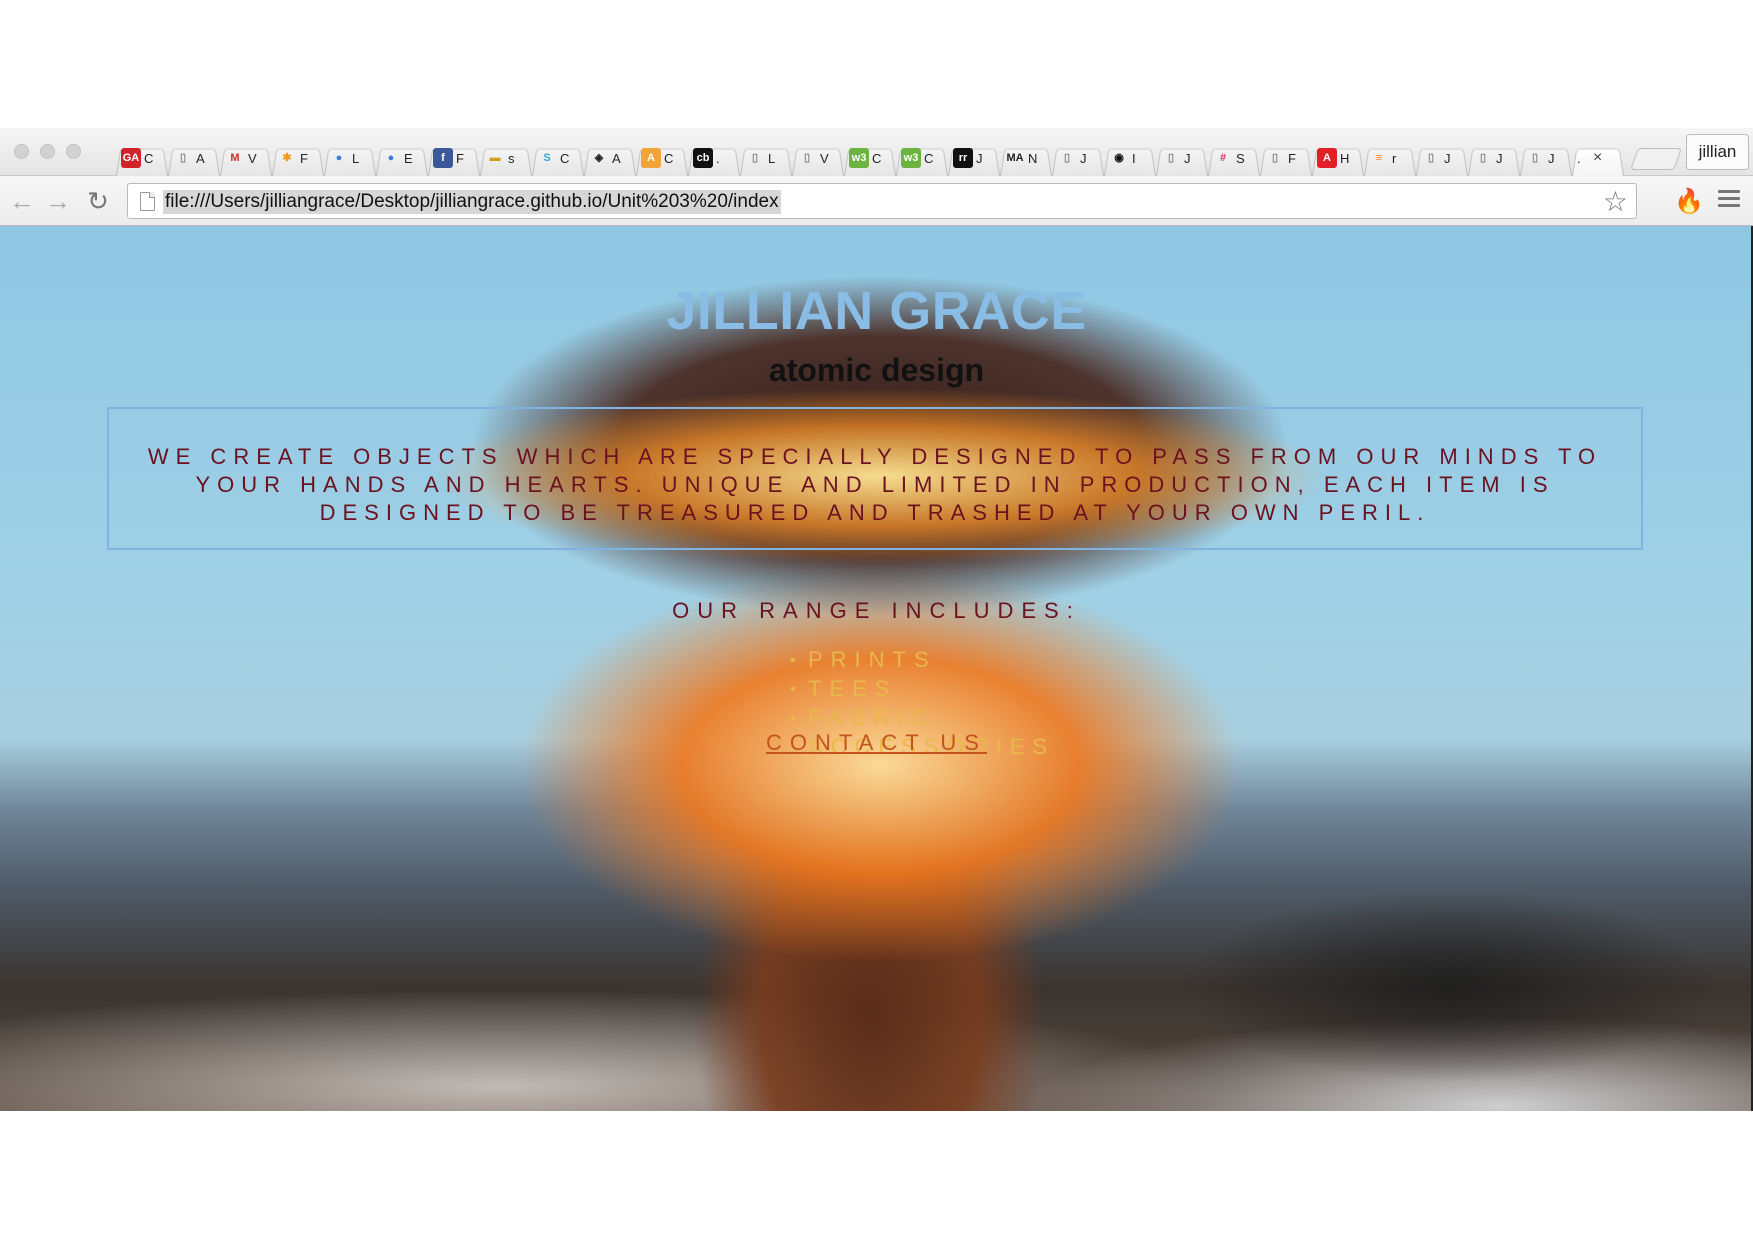 This screenshot has height=1240, width=1753. What do you see at coordinates (287, 157) in the screenshot?
I see `asterisk-icon: ✱` at bounding box center [287, 157].